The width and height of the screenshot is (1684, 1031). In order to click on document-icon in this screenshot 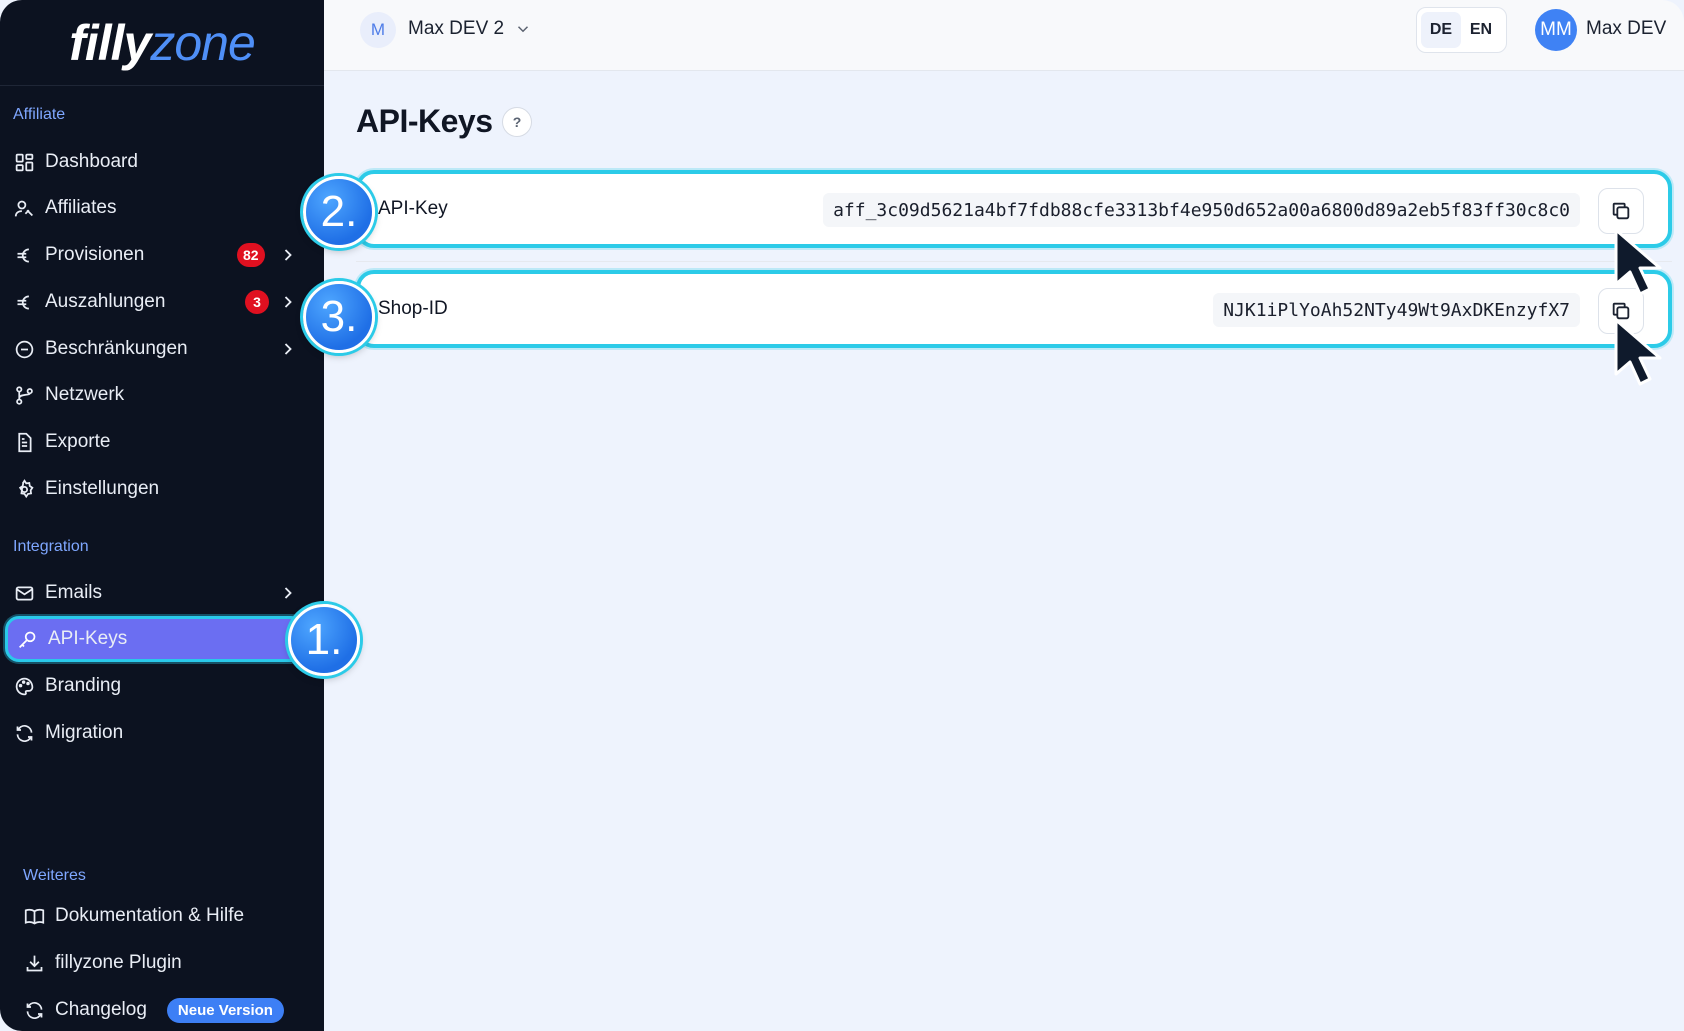, I will do `click(24, 442)`.